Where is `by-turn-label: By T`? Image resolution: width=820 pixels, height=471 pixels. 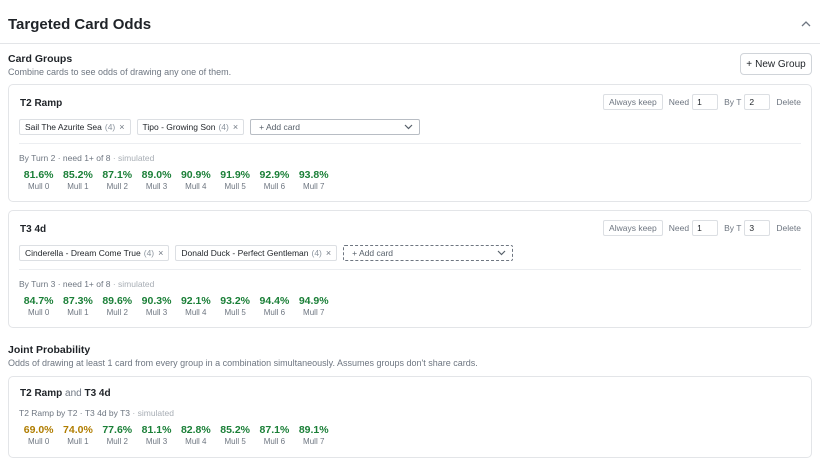 by-turn-label: By T is located at coordinates (733, 102).